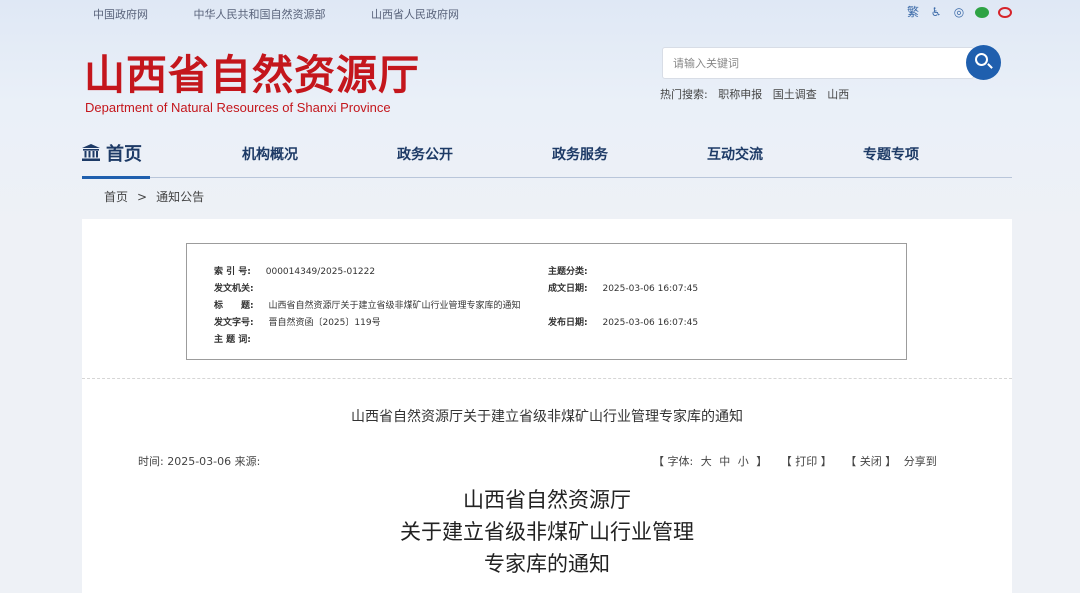 The width and height of the screenshot is (1080, 593). Describe the element at coordinates (547, 564) in the screenshot. I see `body-title-line: 专家库的通知` at that location.